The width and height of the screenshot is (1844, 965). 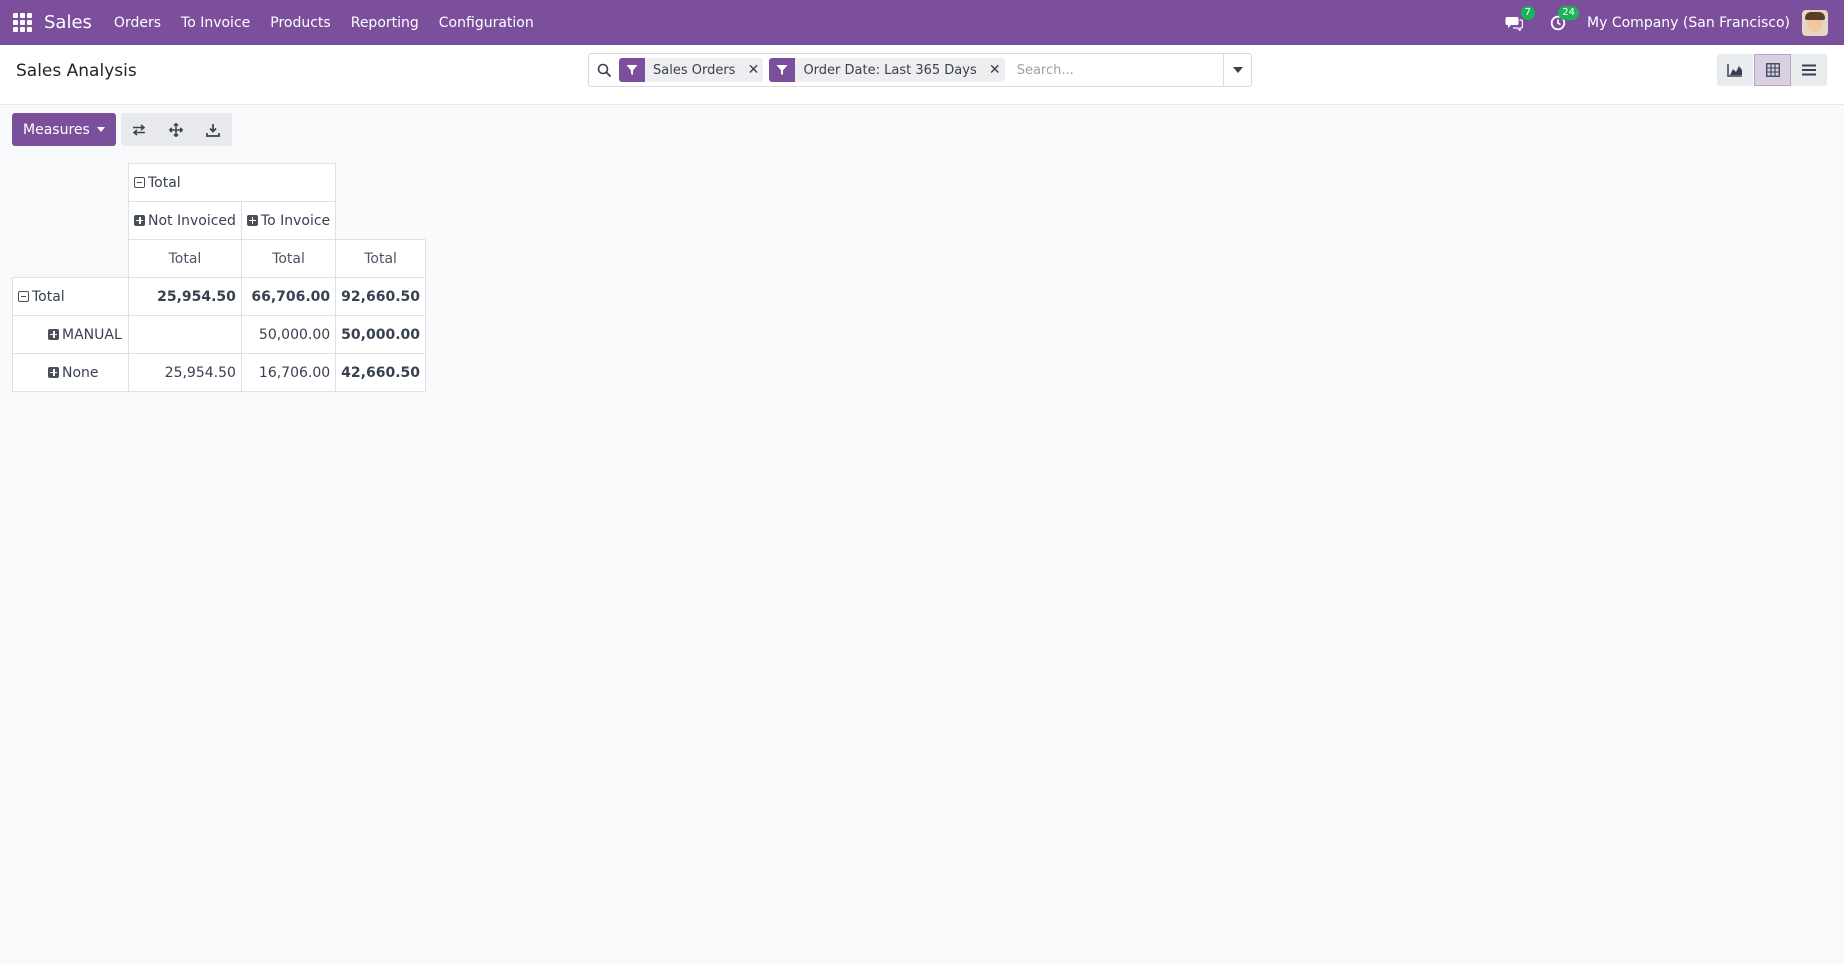 What do you see at coordinates (604, 70) in the screenshot?
I see `search-icon` at bounding box center [604, 70].